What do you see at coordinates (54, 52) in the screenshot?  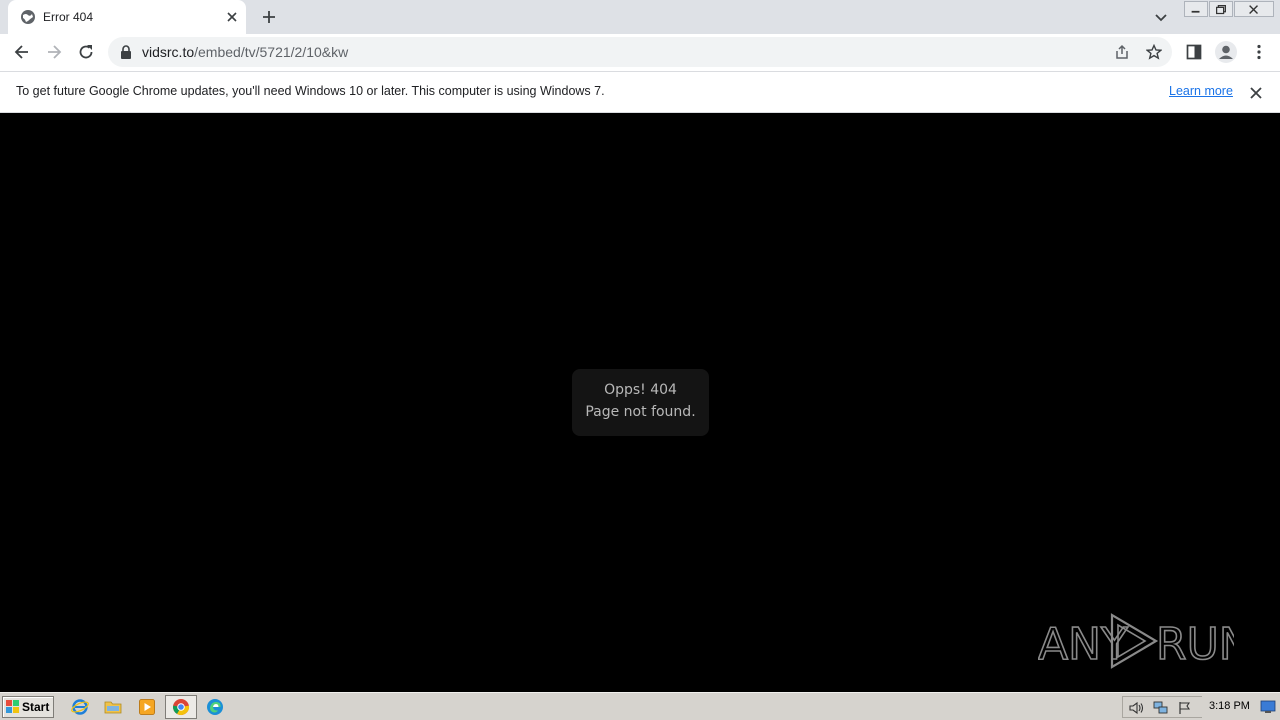 I see `forward-icon` at bounding box center [54, 52].